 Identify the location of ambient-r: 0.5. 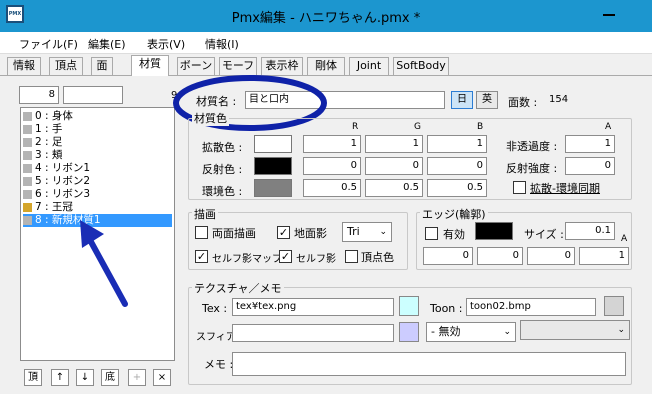
(332, 188).